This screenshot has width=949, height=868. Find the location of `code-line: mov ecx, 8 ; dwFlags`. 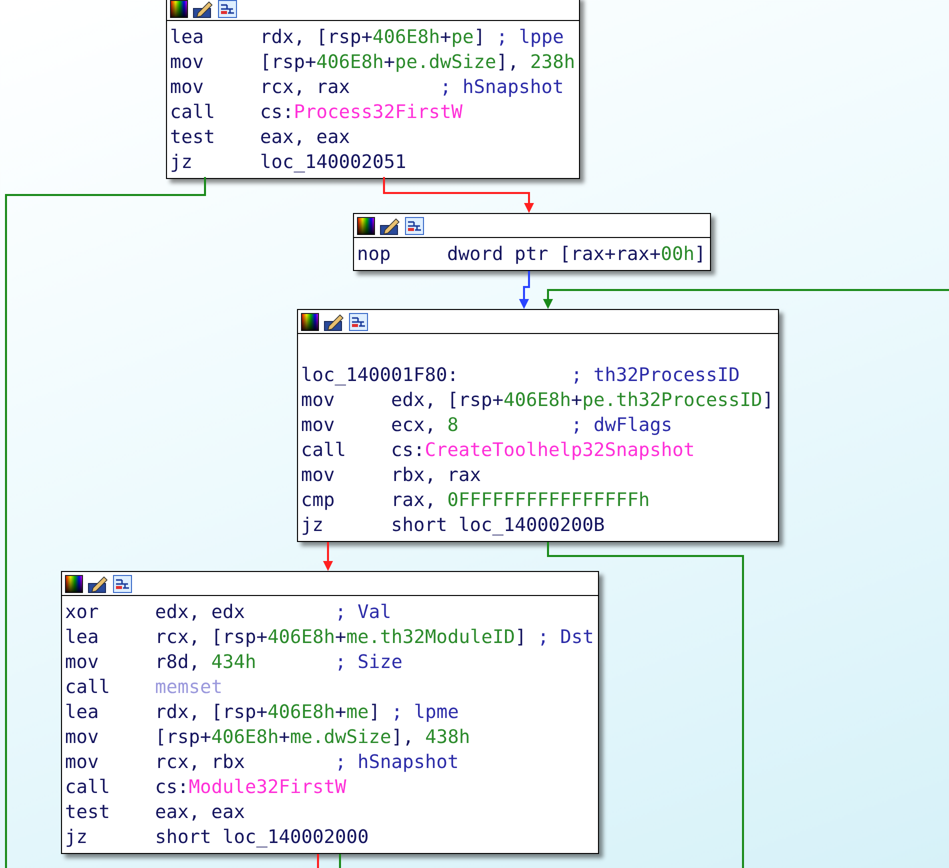

code-line: mov ecx, 8 ; dwFlags is located at coordinates (487, 426).